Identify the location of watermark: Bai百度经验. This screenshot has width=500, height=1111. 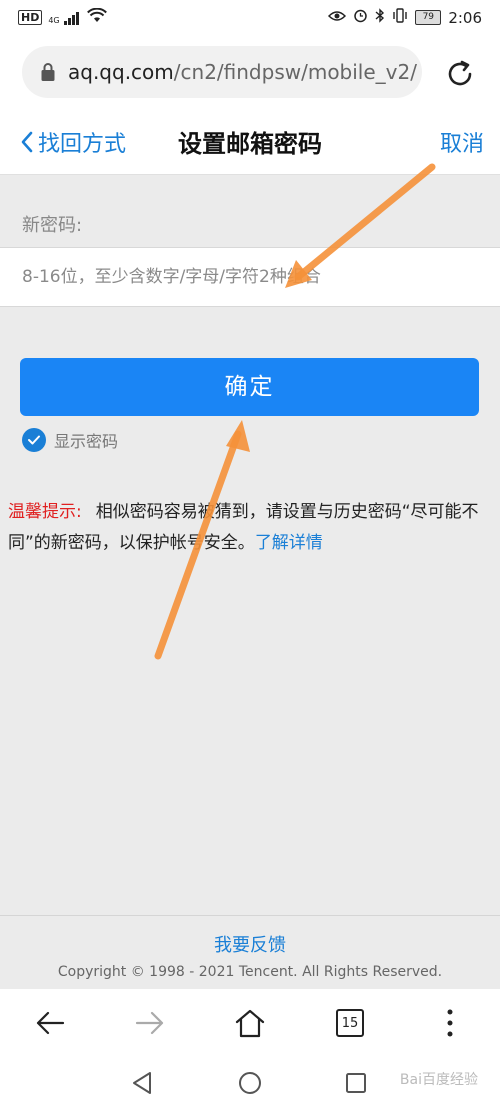
(438, 1080).